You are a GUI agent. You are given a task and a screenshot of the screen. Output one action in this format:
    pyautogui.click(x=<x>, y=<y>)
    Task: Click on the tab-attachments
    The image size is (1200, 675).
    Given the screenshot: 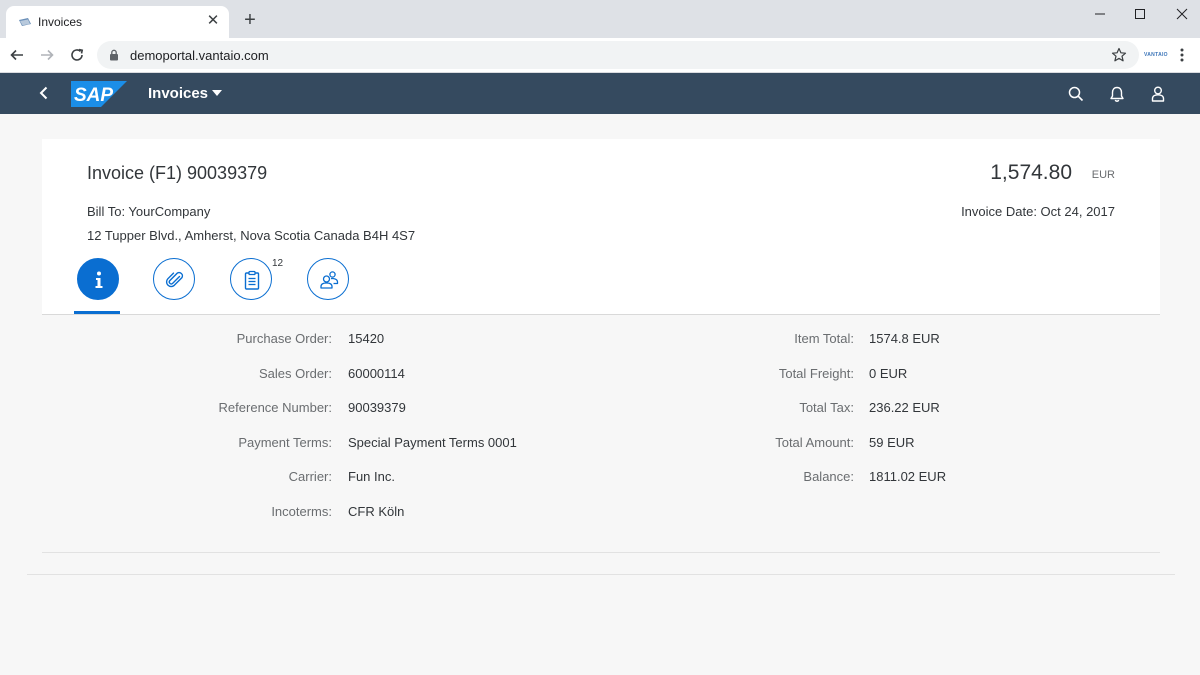 What is the action you would take?
    pyautogui.click(x=174, y=279)
    